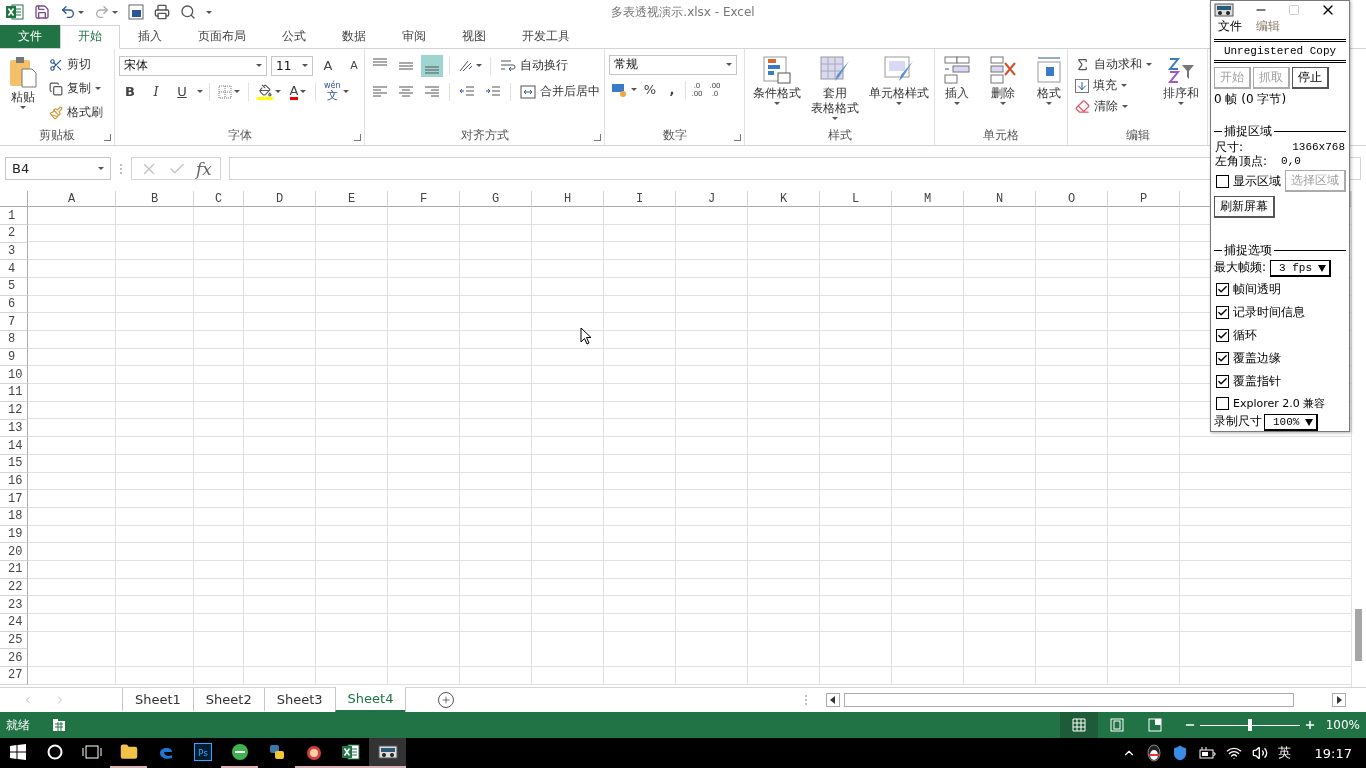  I want to click on ribbon-tab: 数据, so click(354, 36).